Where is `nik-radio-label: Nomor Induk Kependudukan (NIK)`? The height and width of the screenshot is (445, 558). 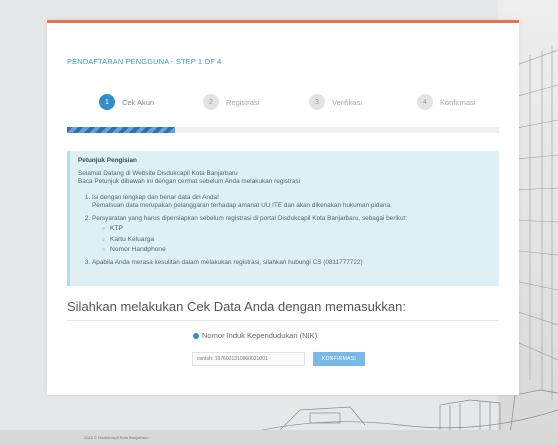 nik-radio-label: Nomor Induk Kependudukan (NIK) is located at coordinates (260, 335).